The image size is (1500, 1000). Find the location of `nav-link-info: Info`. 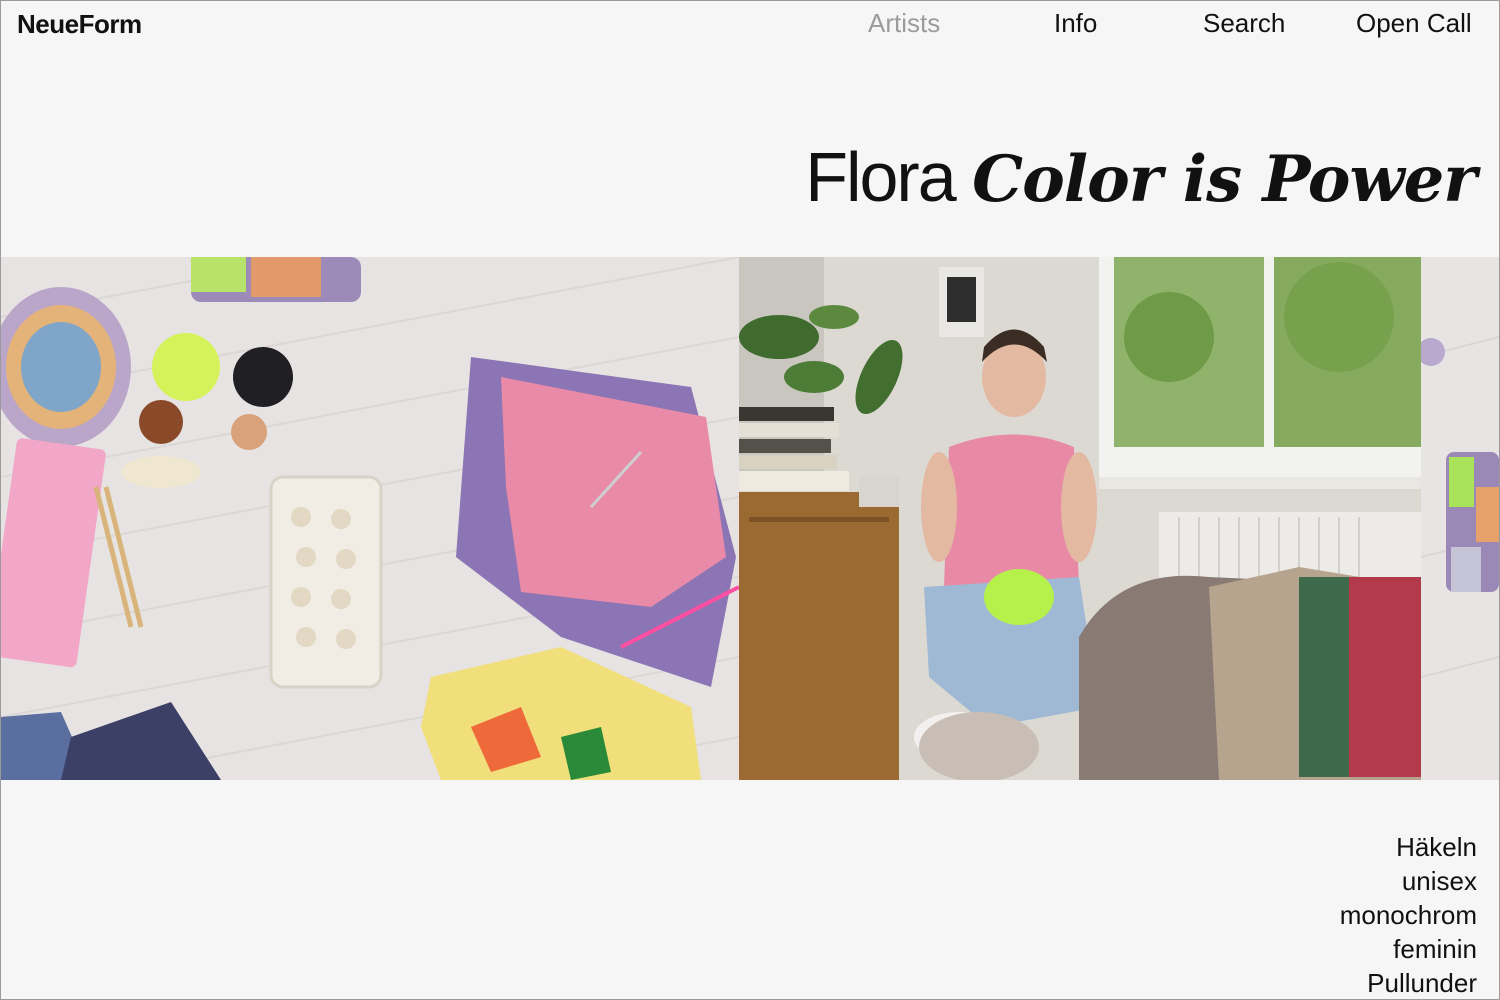

nav-link-info: Info is located at coordinates (1075, 23).